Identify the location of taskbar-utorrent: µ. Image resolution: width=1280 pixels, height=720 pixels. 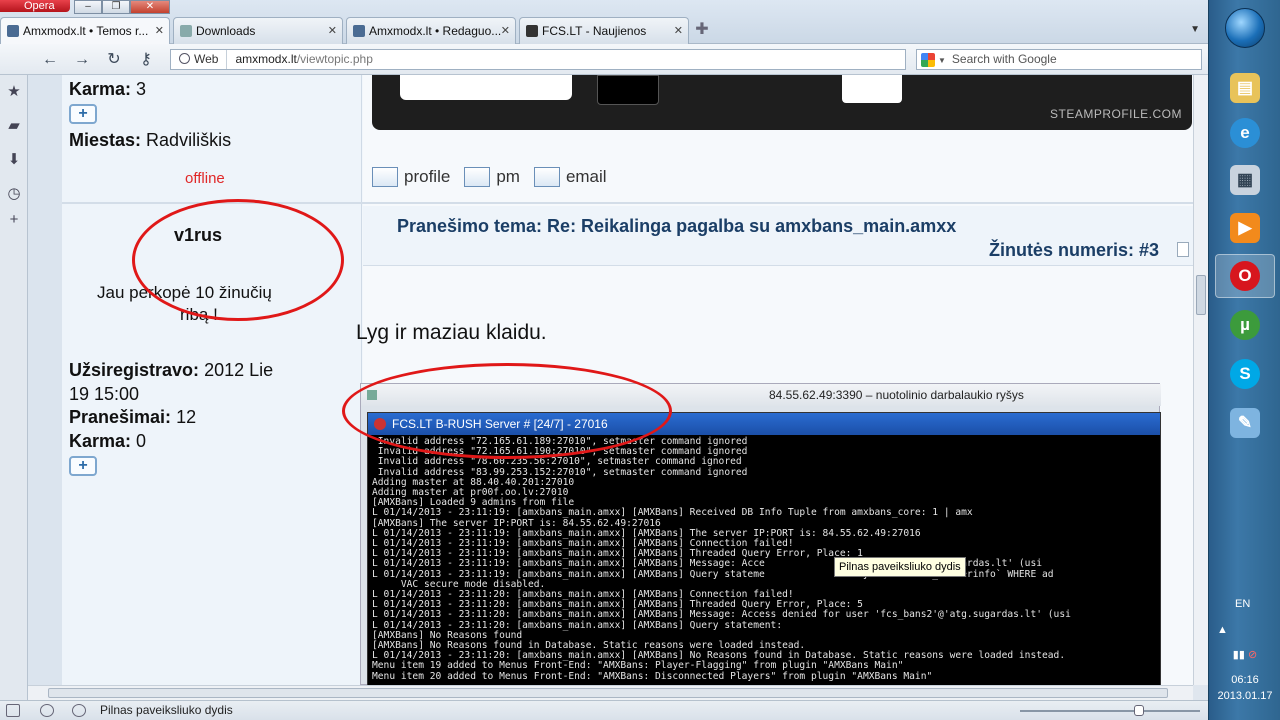
(1245, 325).